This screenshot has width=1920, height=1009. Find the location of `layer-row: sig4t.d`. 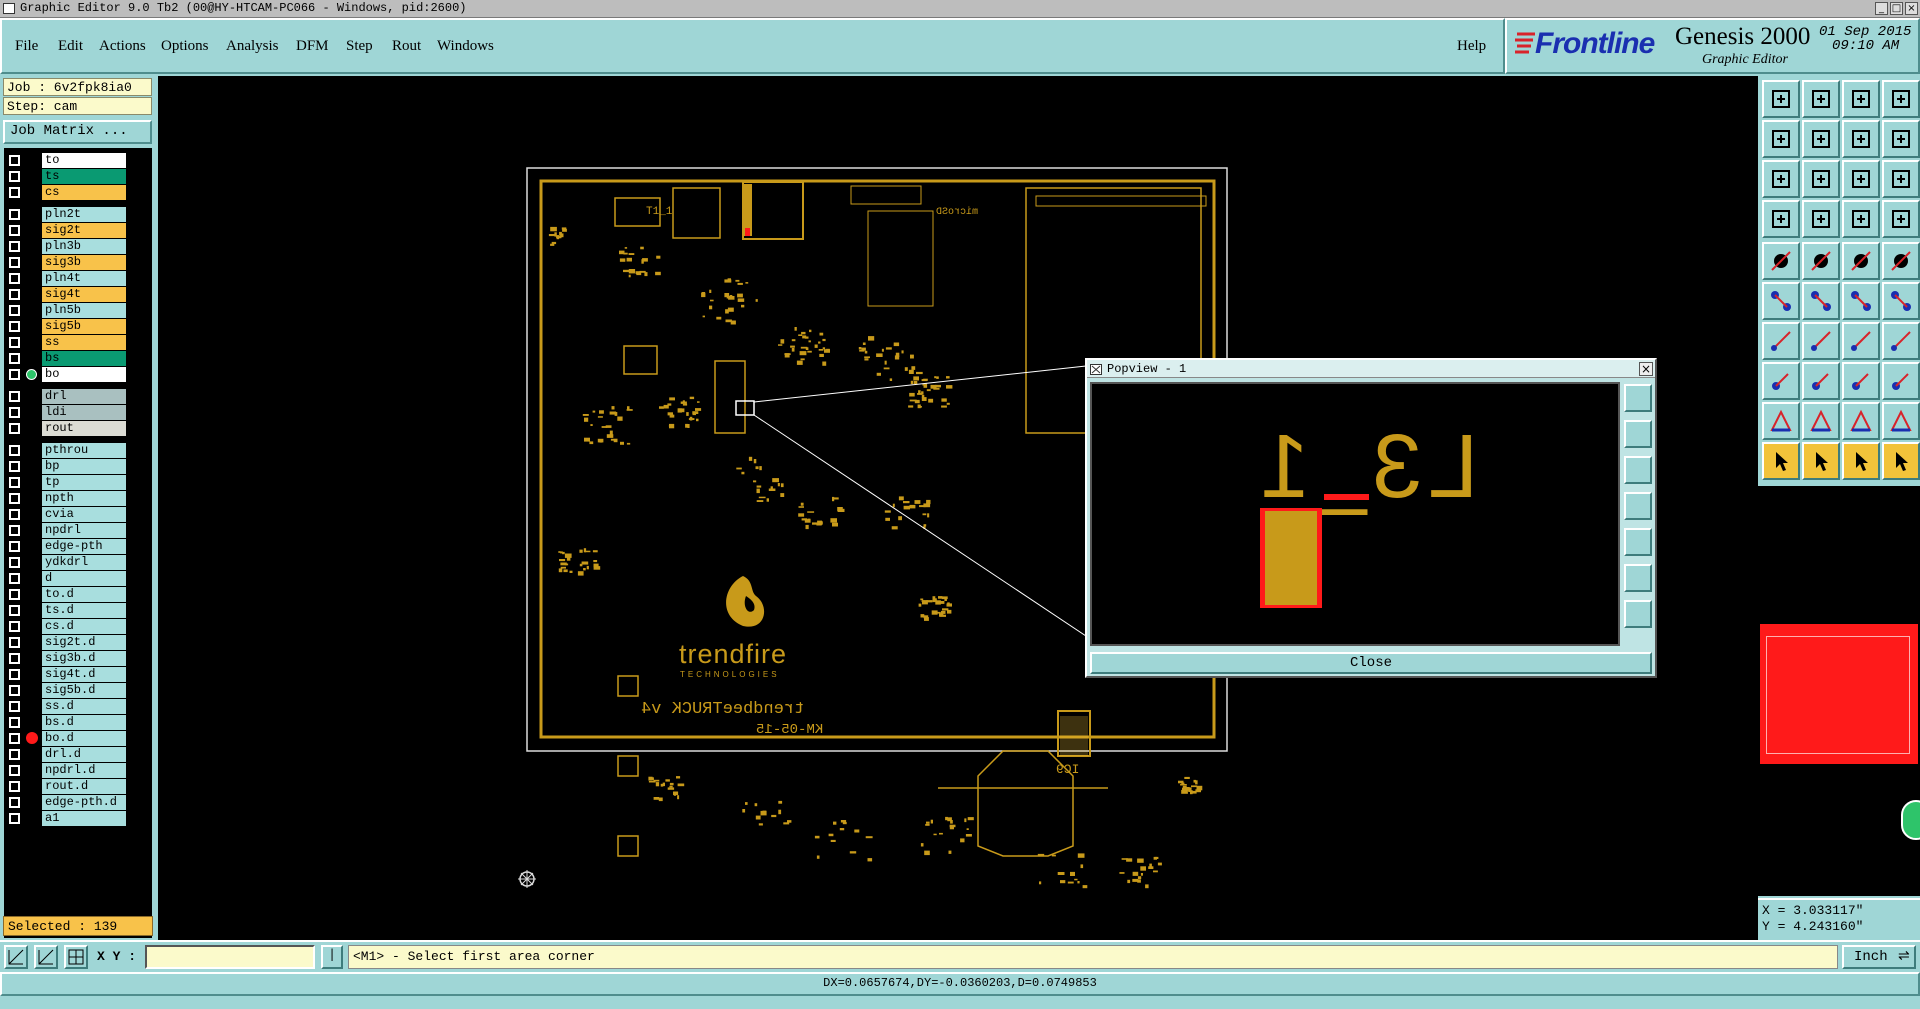

layer-row: sig4t.d is located at coordinates (78, 674).